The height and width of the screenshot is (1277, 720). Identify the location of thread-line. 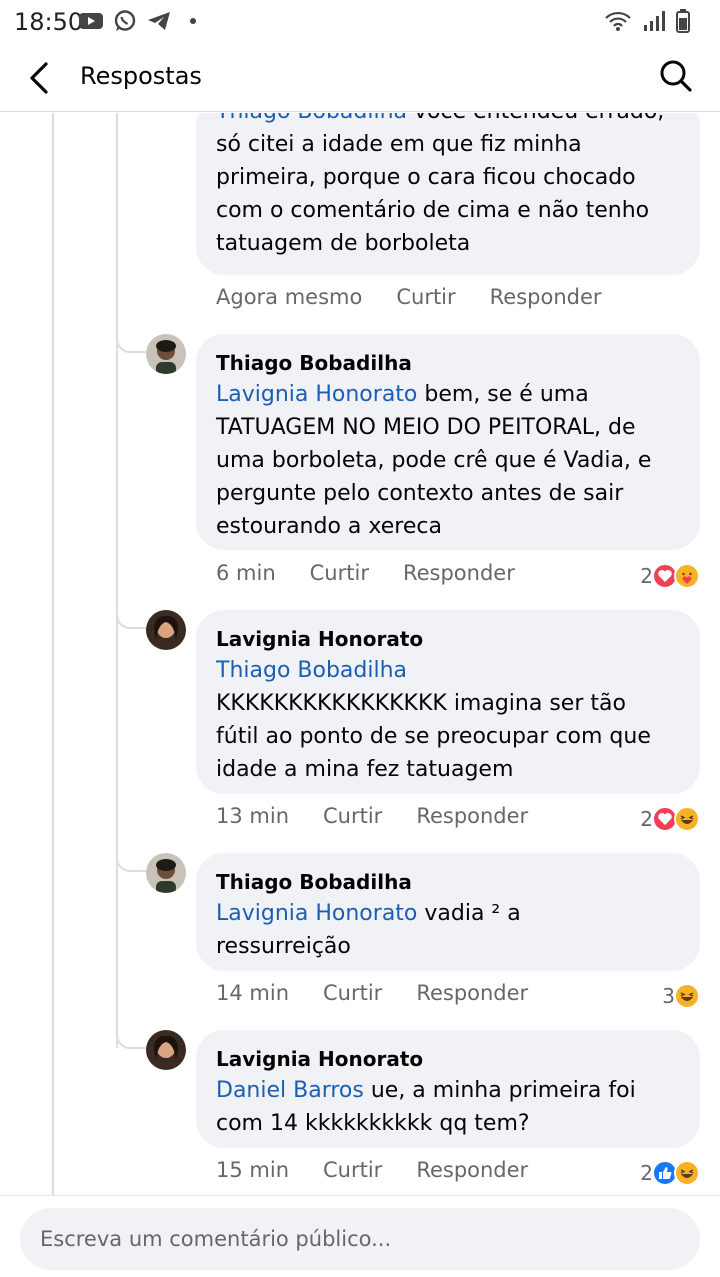
(53, 654).